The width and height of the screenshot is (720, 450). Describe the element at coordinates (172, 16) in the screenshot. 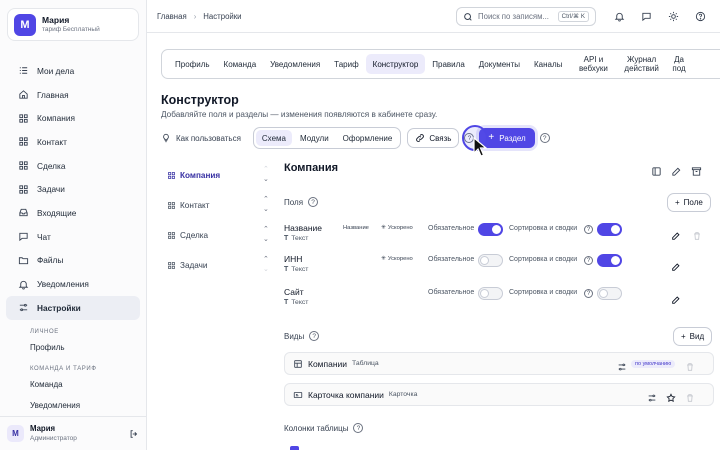

I see `breadcrumb-home: Главная` at that location.